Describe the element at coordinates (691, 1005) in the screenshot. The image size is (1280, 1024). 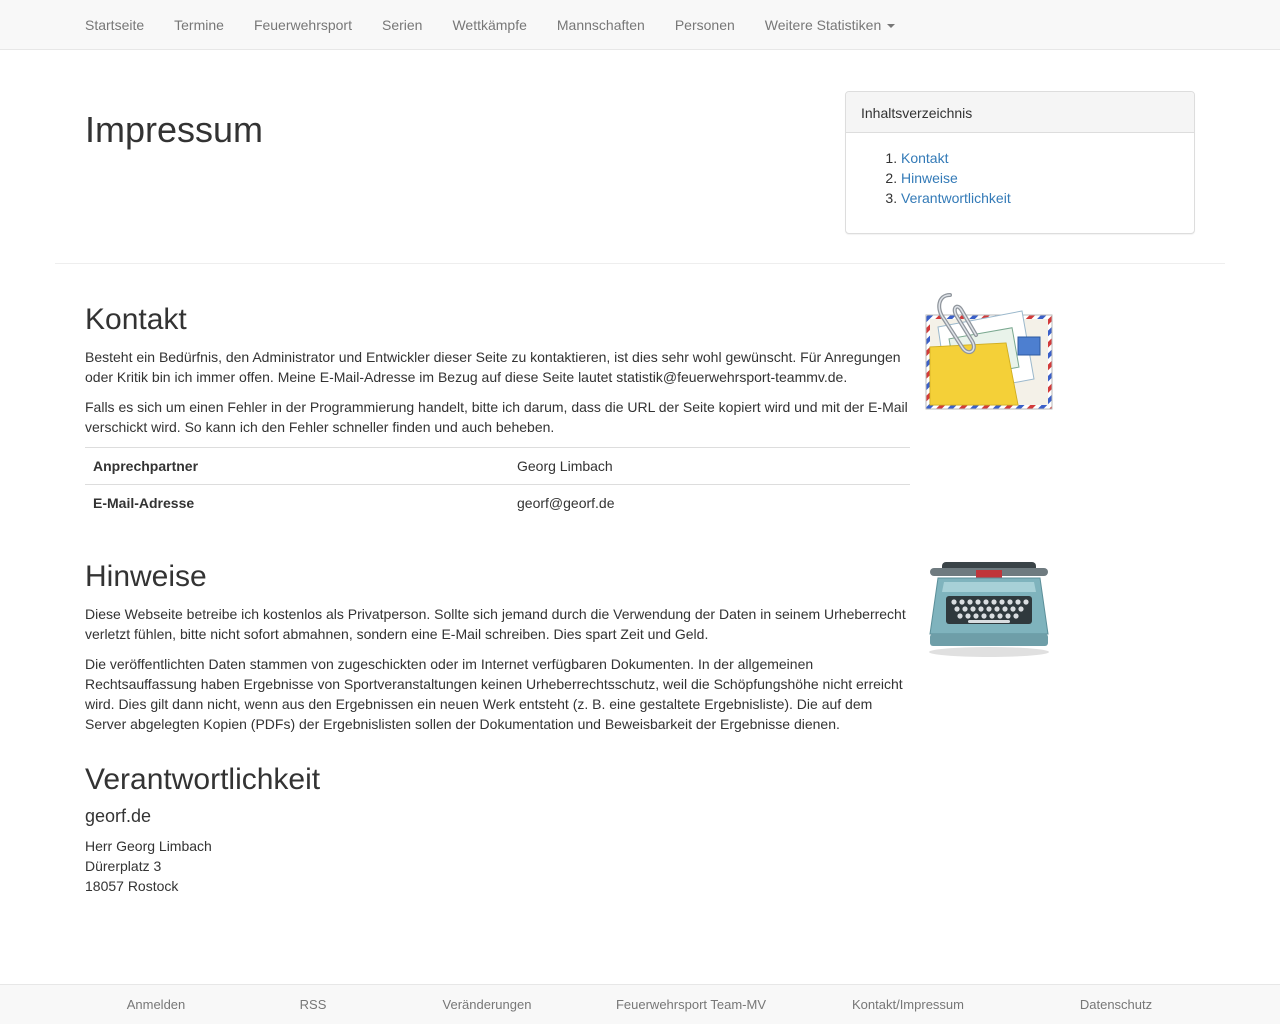
I see `footer-link-feuerwehrsport-team-mv: Feuerwehrsport Team-MV` at that location.